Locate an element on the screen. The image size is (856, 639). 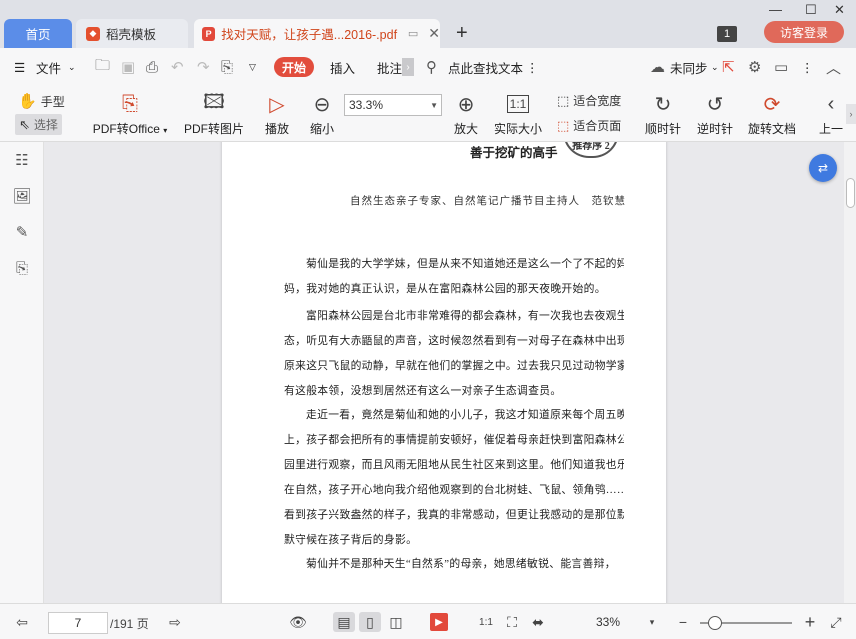
annotation-pen-icon: ✎ is located at coordinates (22, 232).